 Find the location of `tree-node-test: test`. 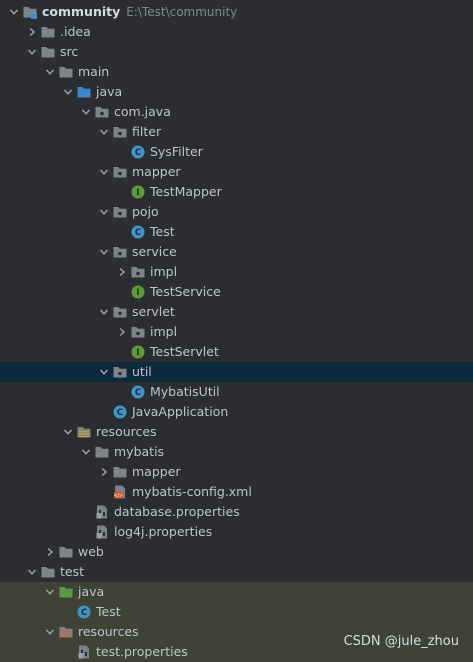

tree-node-test: test is located at coordinates (236, 572).